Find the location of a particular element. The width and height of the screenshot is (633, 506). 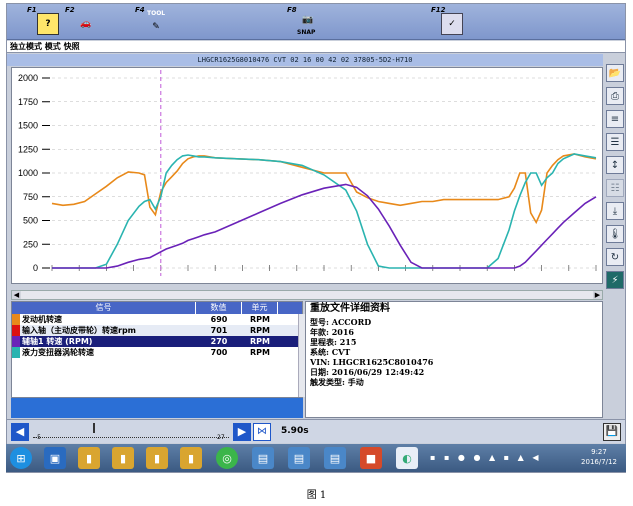

playback-slider is located at coordinates (131, 432).